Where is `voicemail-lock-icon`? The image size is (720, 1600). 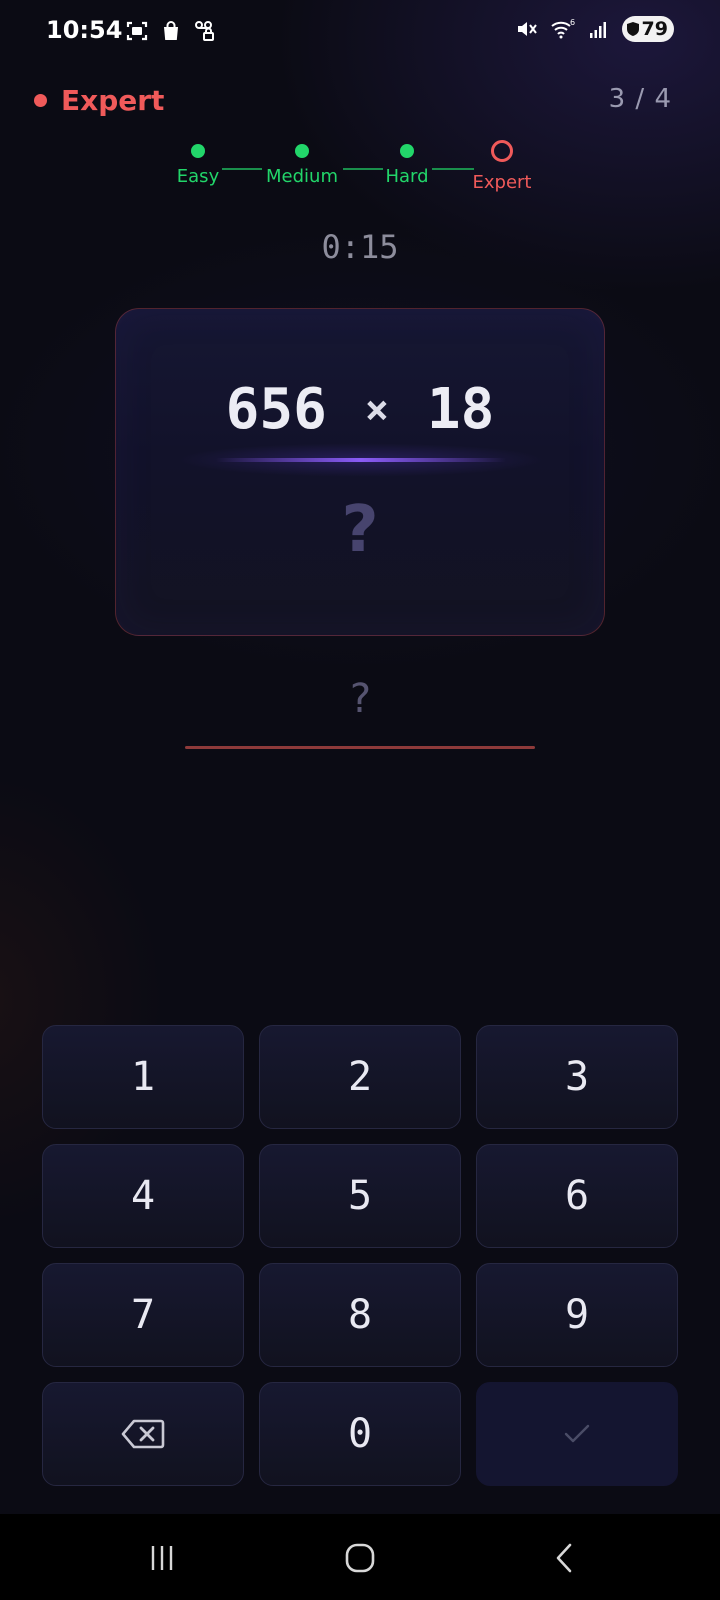 voicemail-lock-icon is located at coordinates (205, 31).